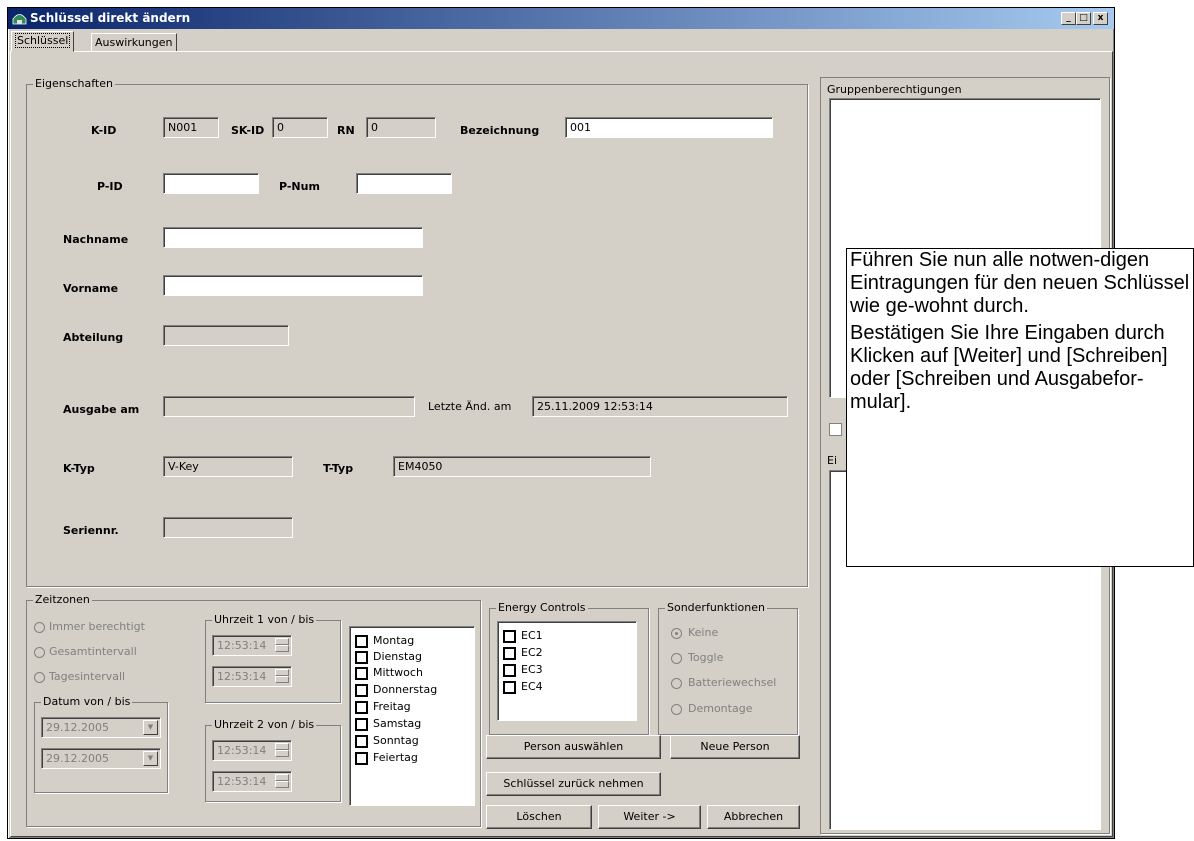 This screenshot has width=1194, height=841. What do you see at coordinates (79, 468) in the screenshot?
I see `ktyp-label: K-Typ` at bounding box center [79, 468].